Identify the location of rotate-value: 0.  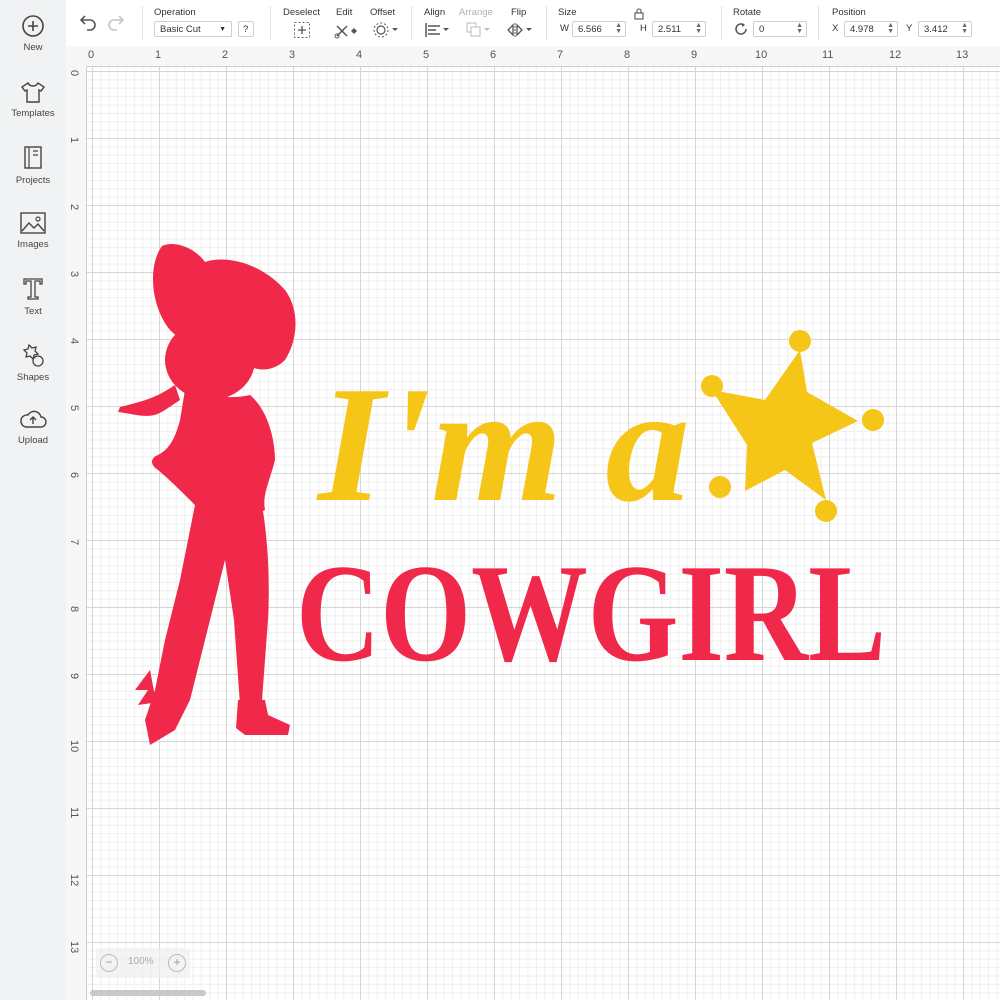
(762, 29).